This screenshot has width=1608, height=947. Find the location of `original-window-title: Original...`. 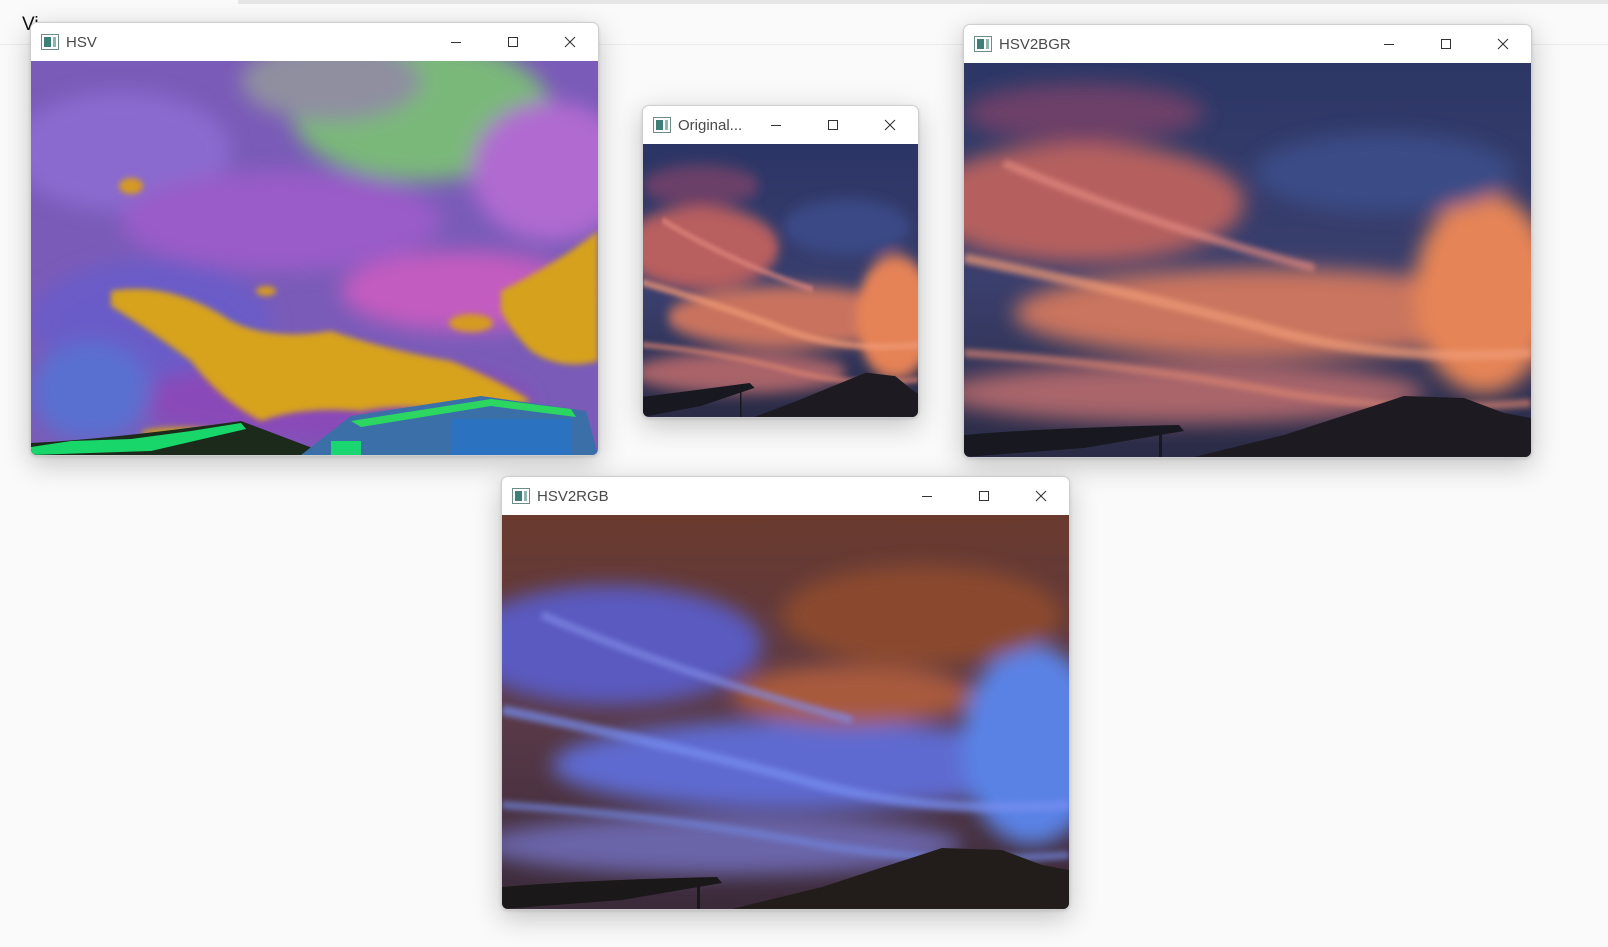

original-window-title: Original... is located at coordinates (710, 125).